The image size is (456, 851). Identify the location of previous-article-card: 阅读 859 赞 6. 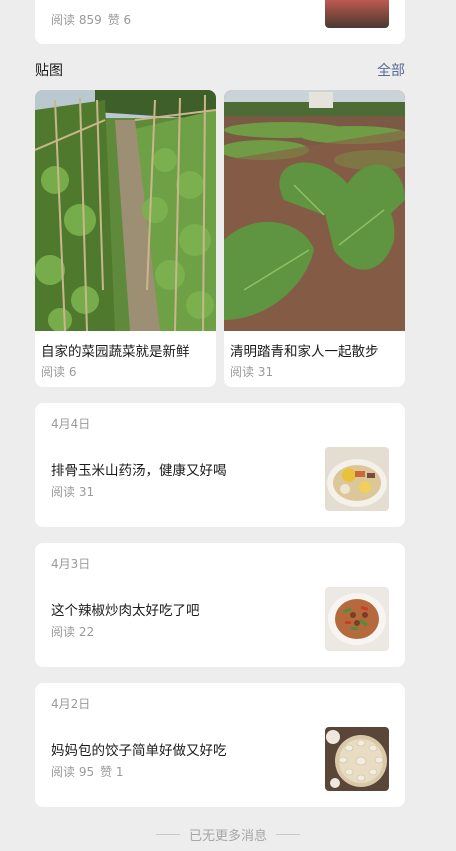
(220, 22).